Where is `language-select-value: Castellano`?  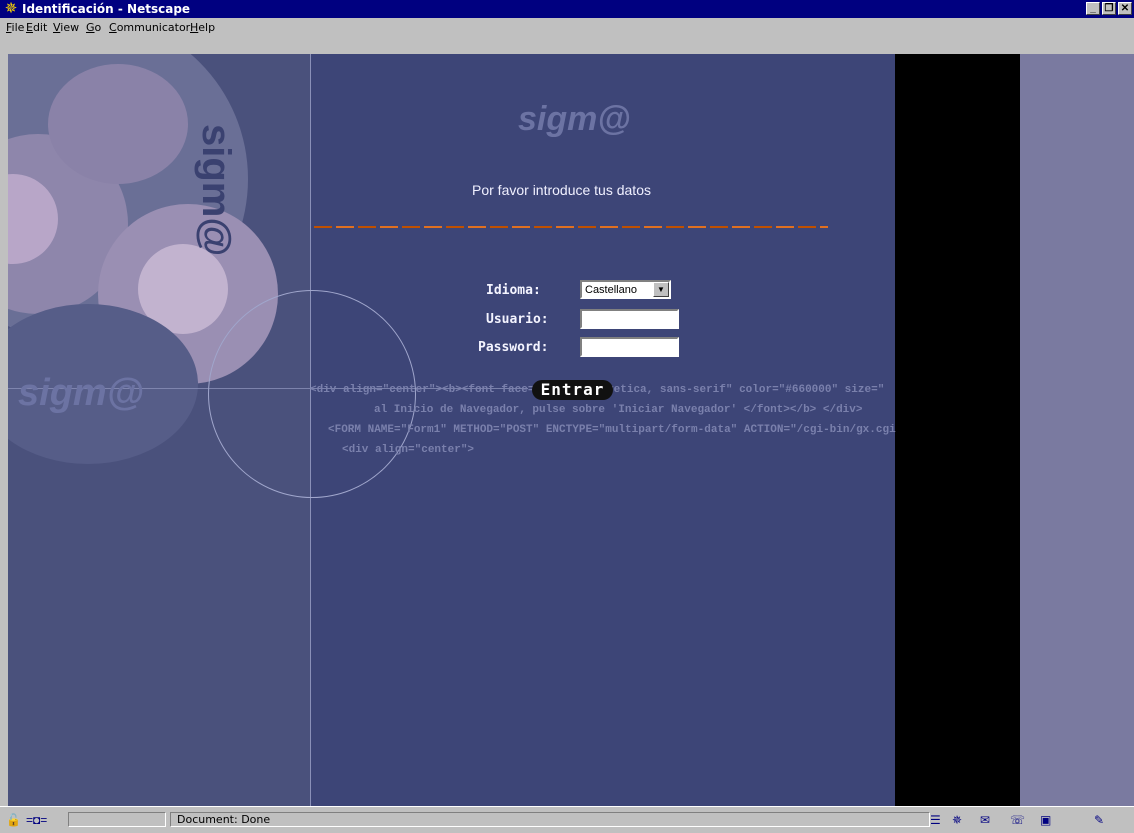 language-select-value: Castellano is located at coordinates (611, 290).